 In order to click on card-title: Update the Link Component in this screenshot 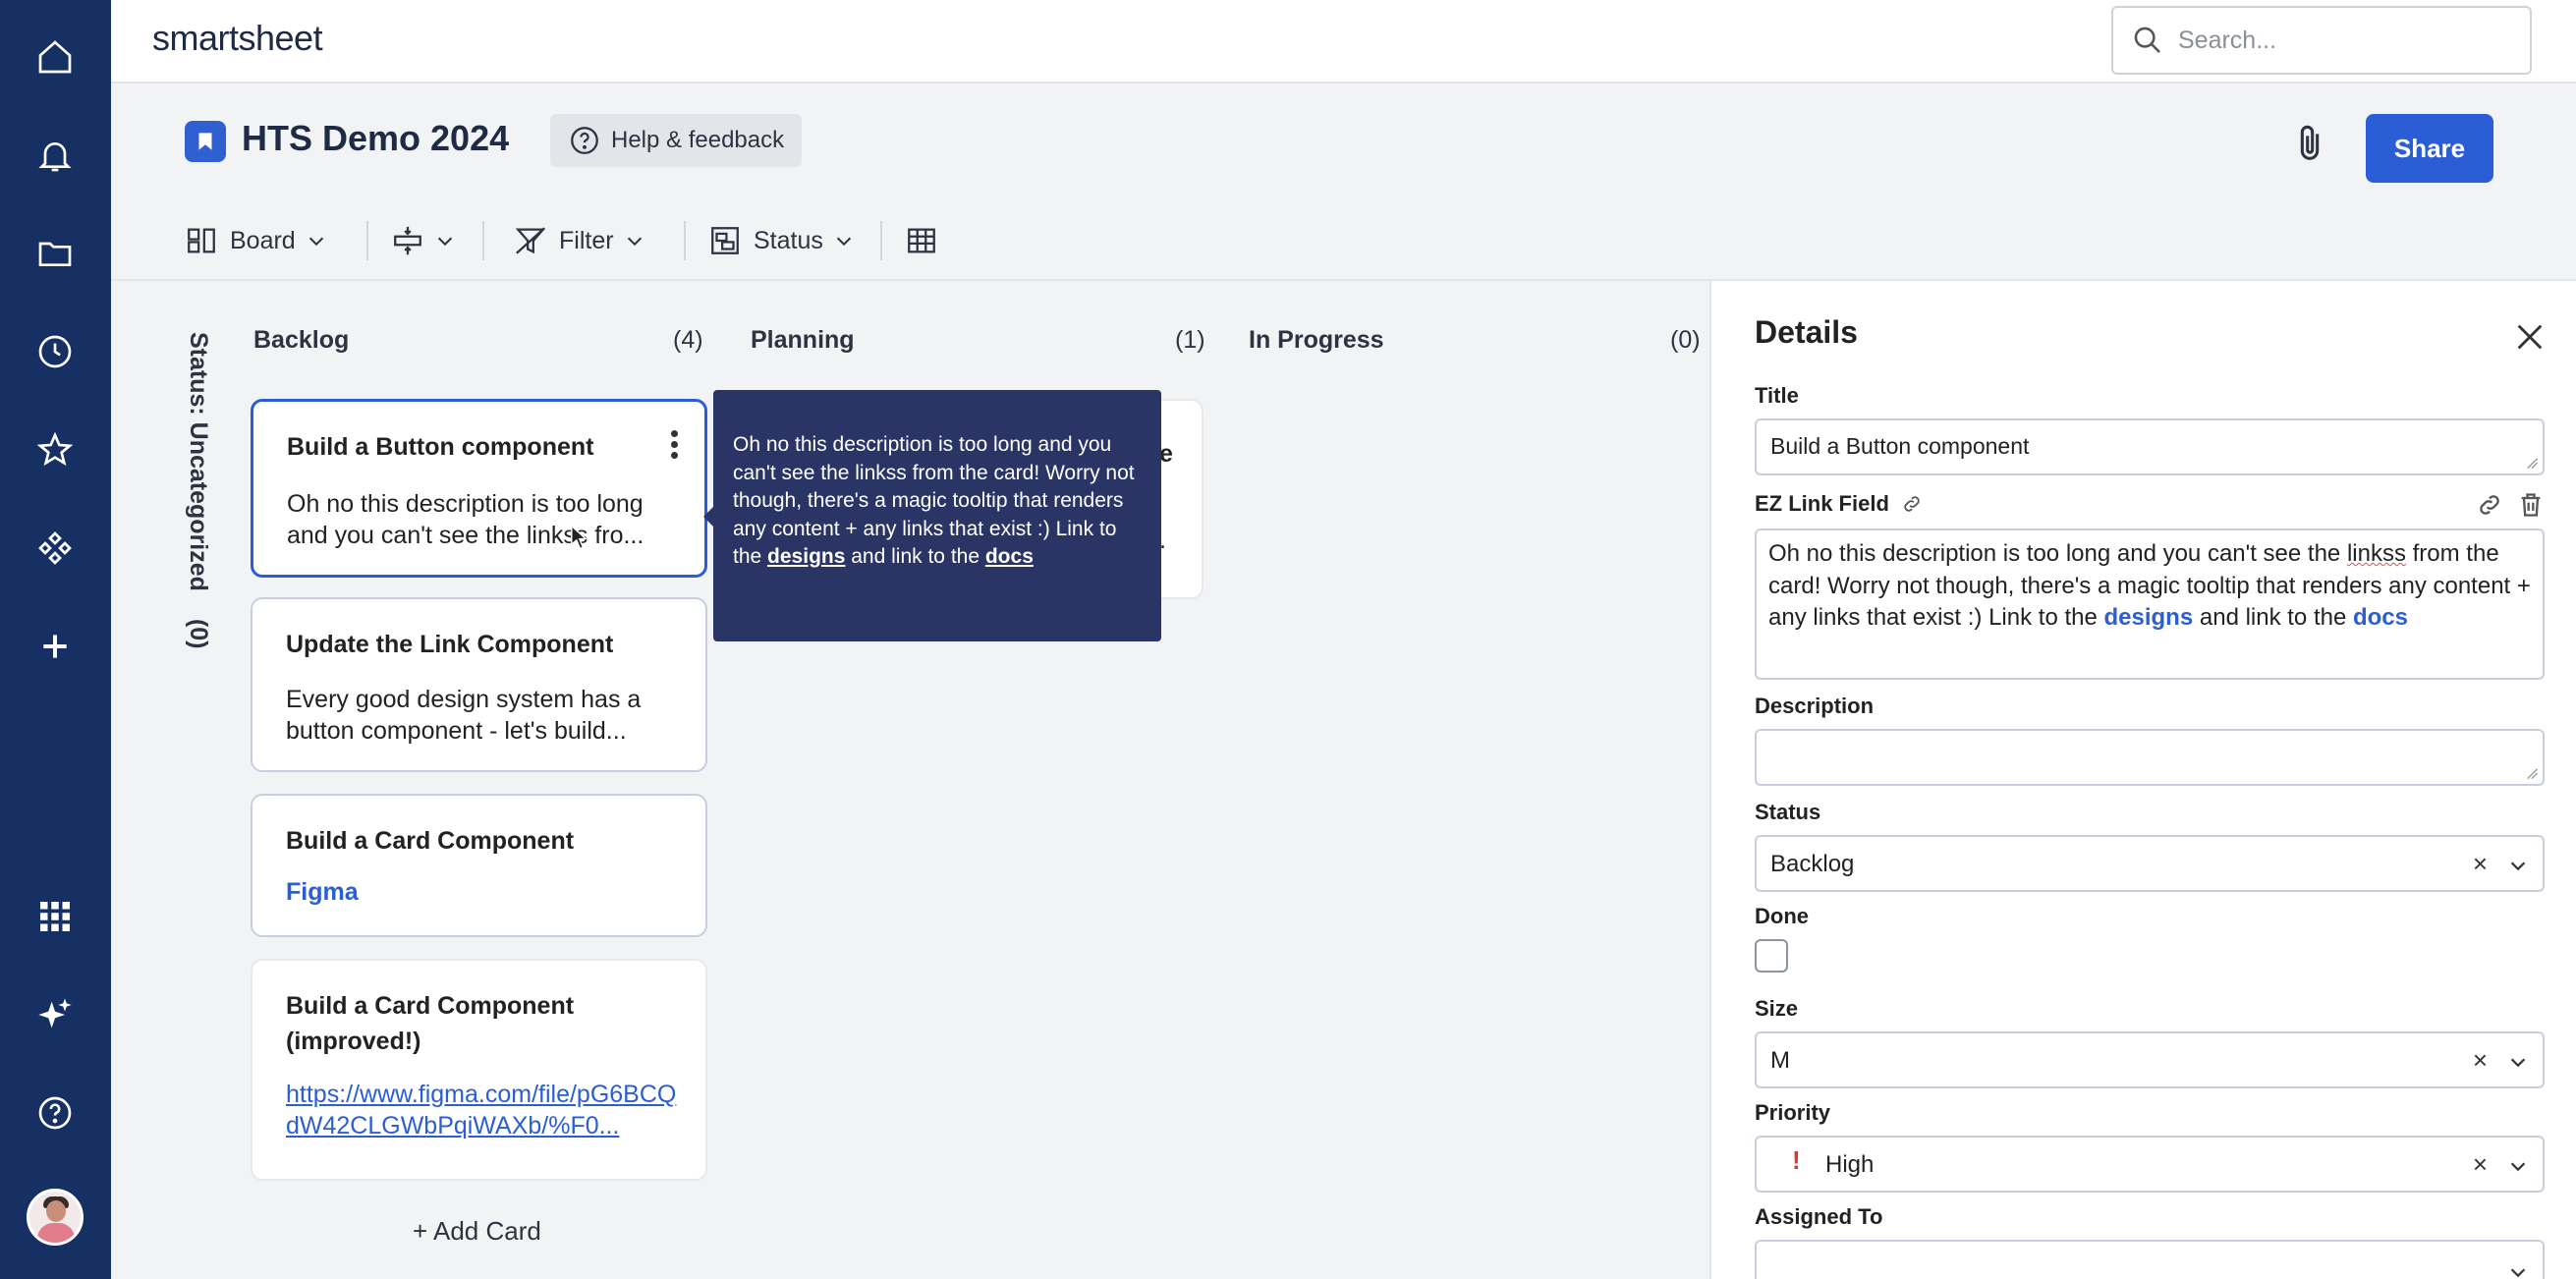, I will do `click(450, 644)`.